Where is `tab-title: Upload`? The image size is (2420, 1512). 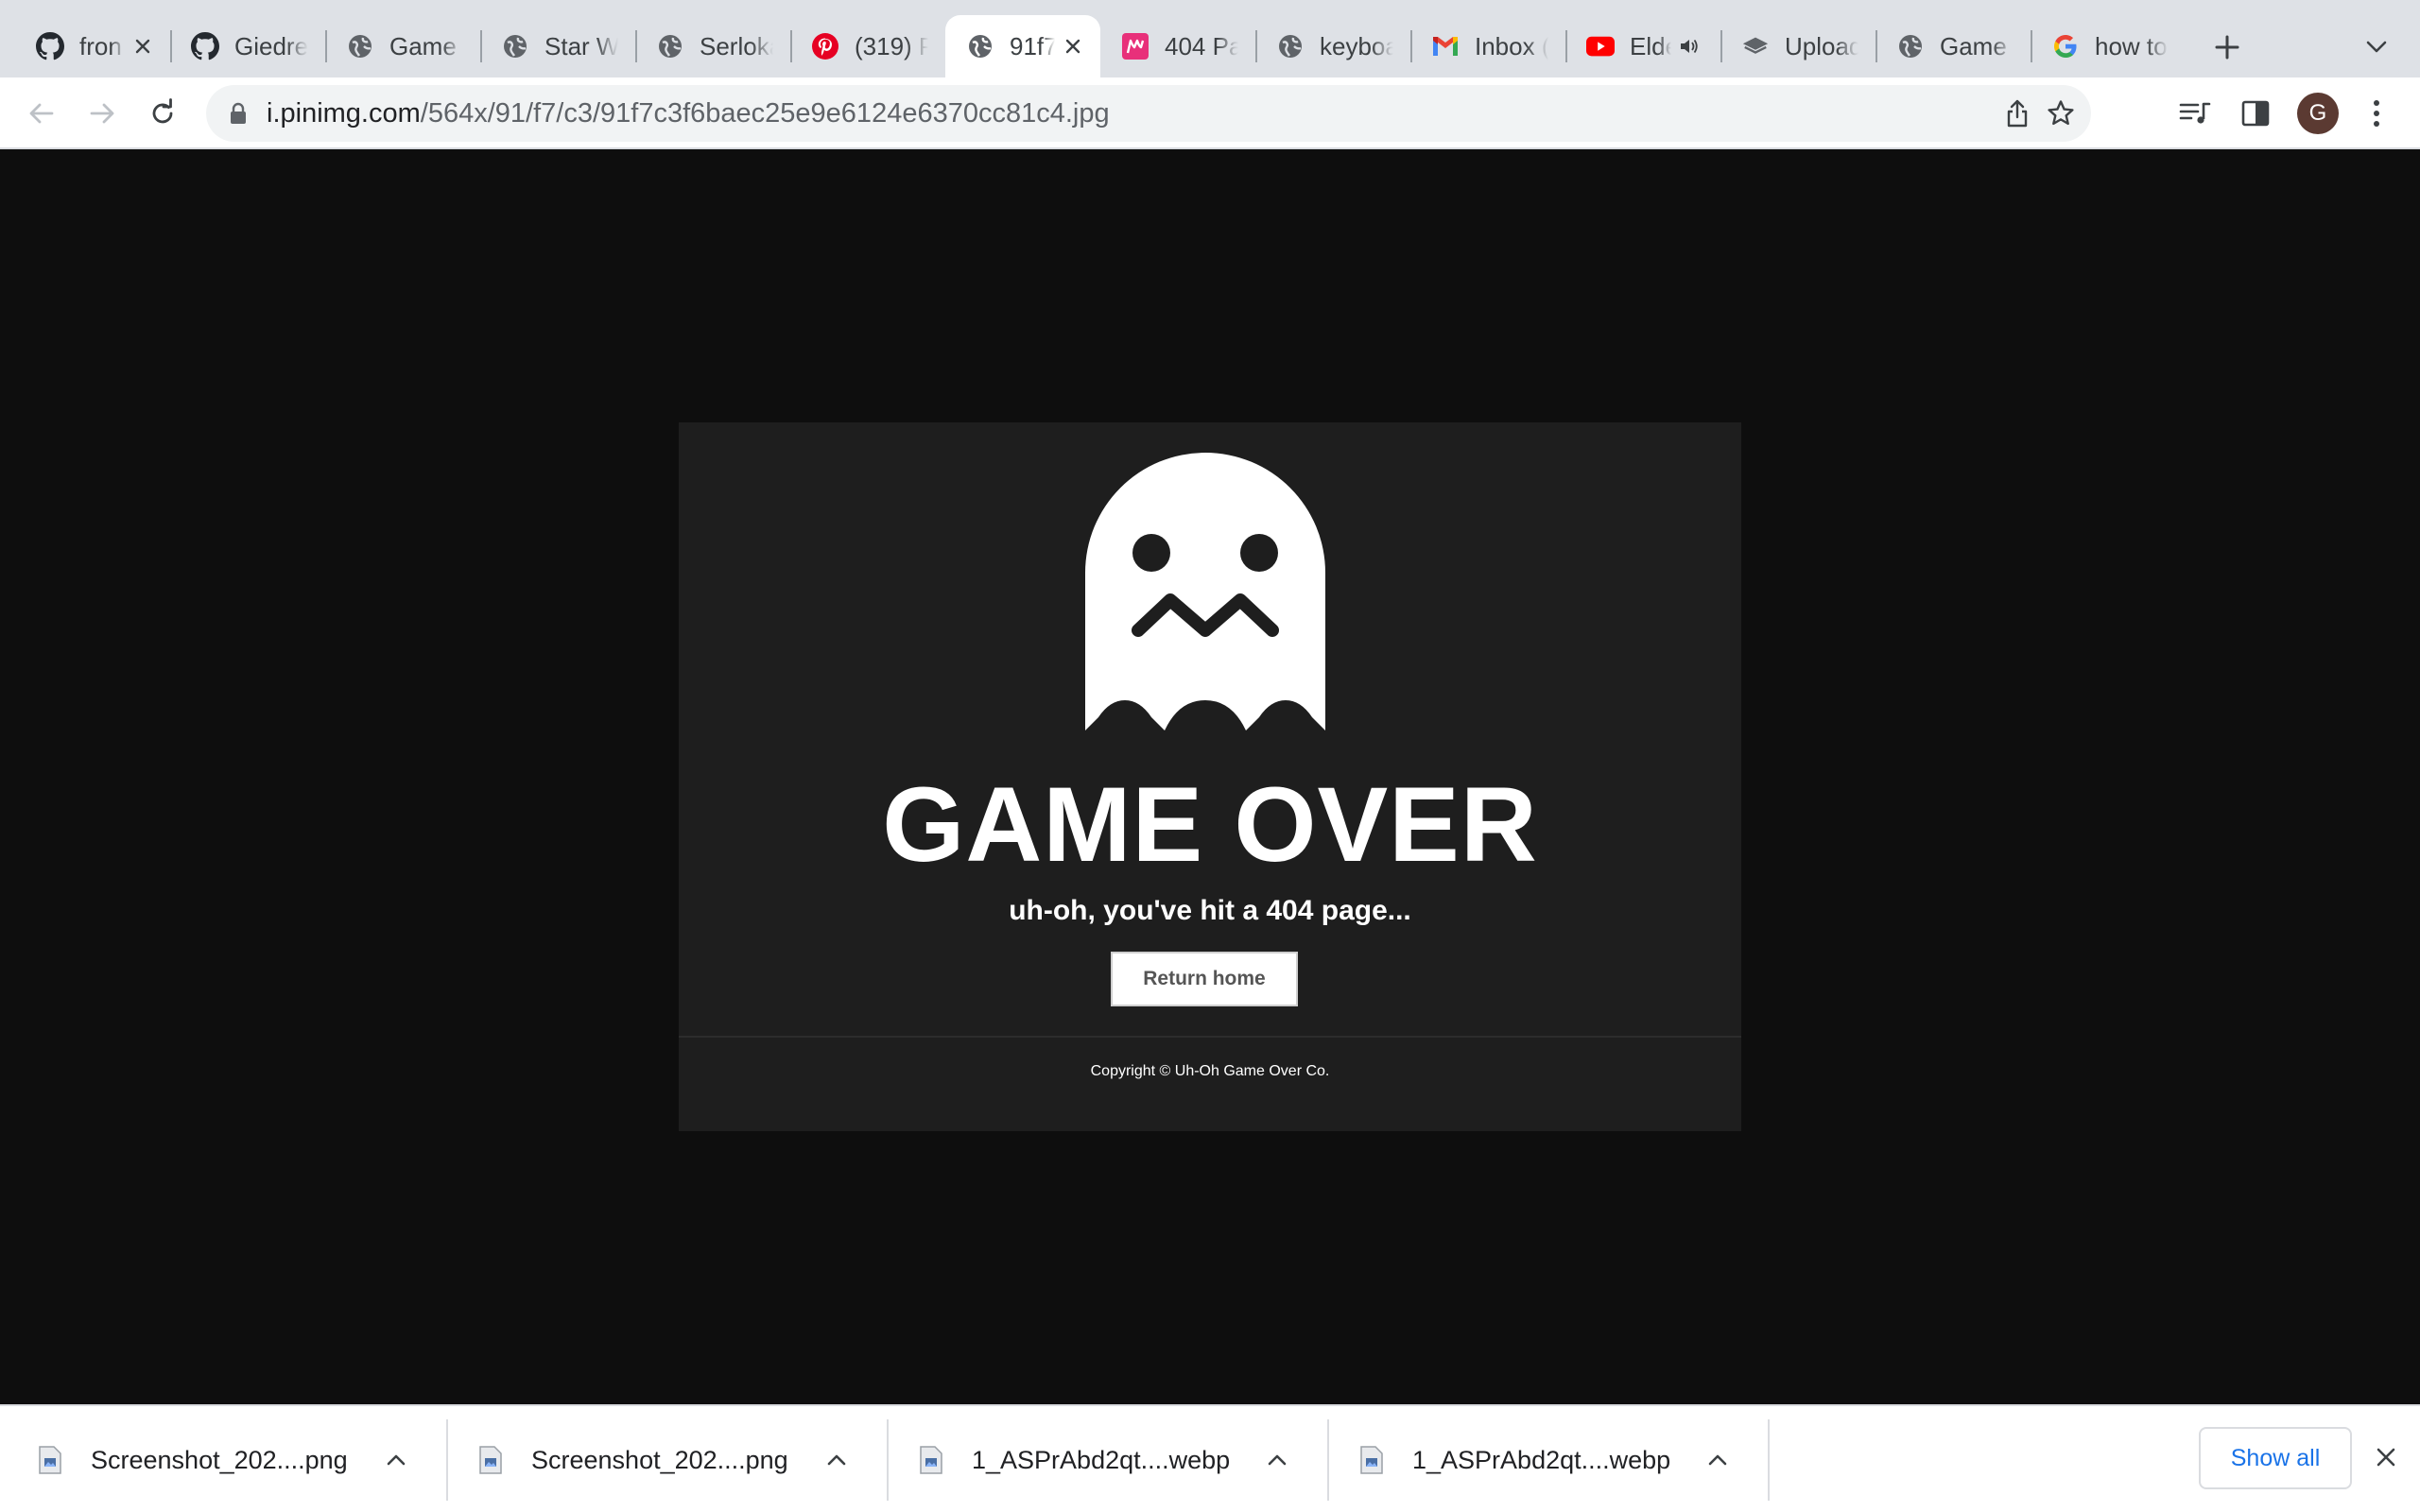 tab-title: Upload is located at coordinates (1822, 45).